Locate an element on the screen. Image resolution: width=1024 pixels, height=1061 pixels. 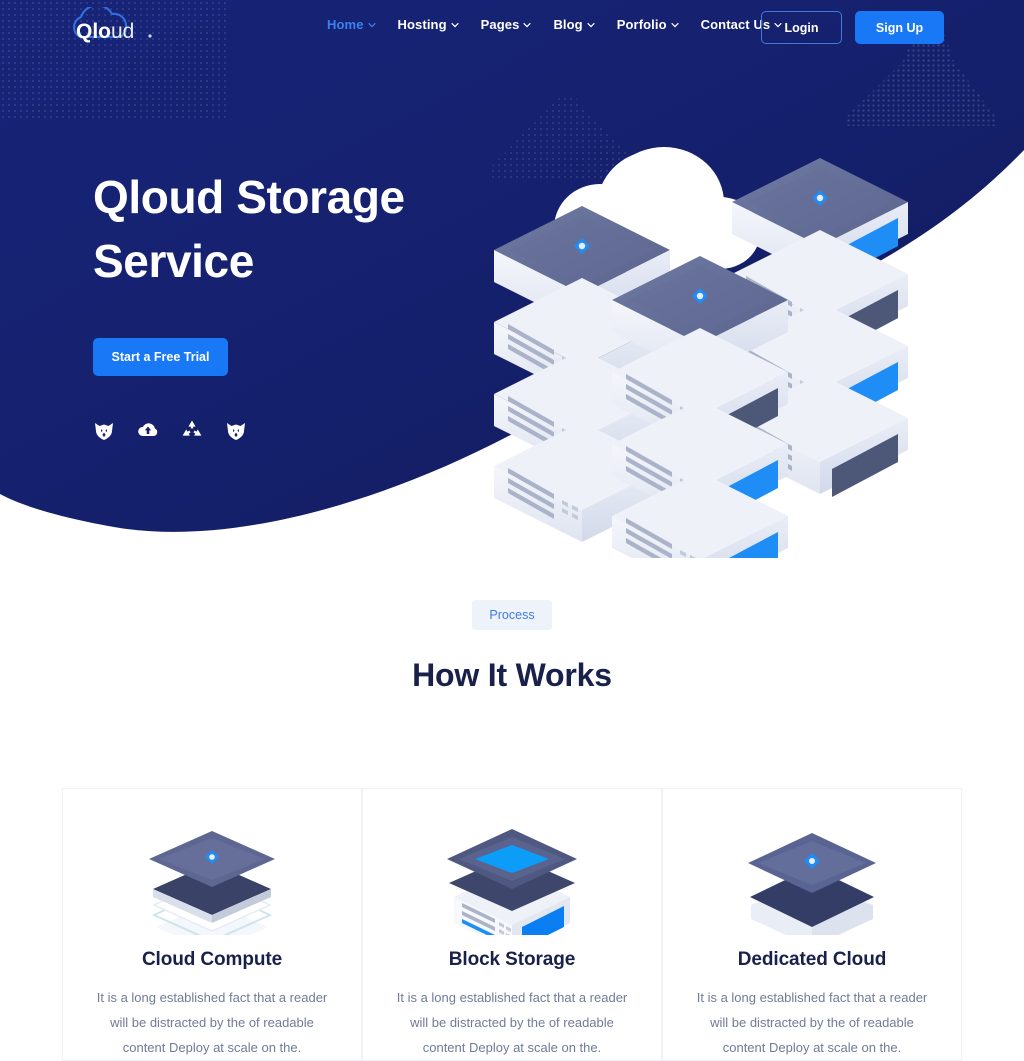
svg-text: ud is located at coordinates (122, 31).